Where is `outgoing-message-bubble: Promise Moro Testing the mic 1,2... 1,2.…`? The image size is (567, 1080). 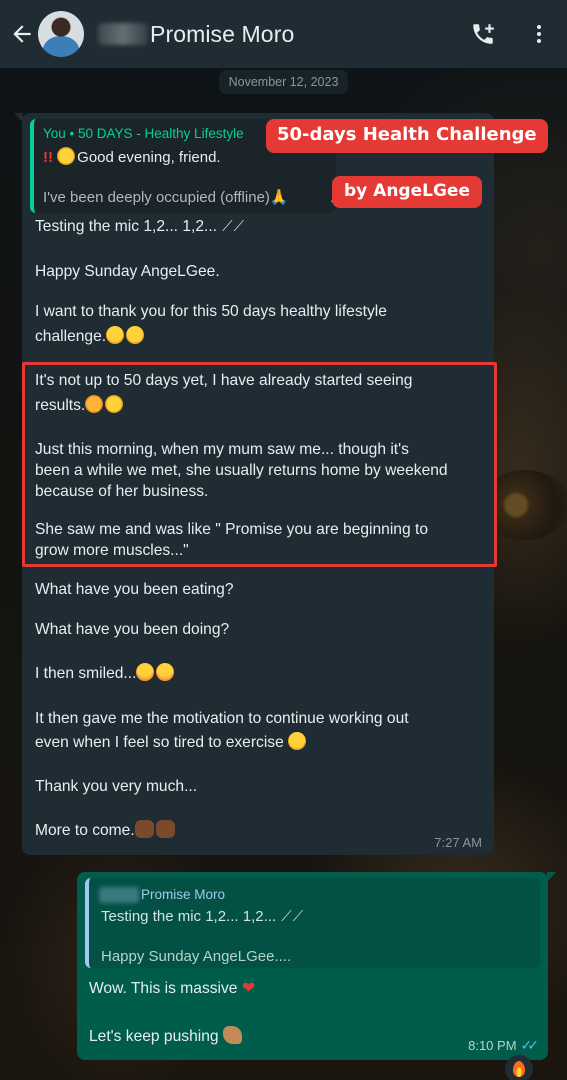 outgoing-message-bubble: Promise Moro Testing the mic 1,2... 1,2.… is located at coordinates (316, 966).